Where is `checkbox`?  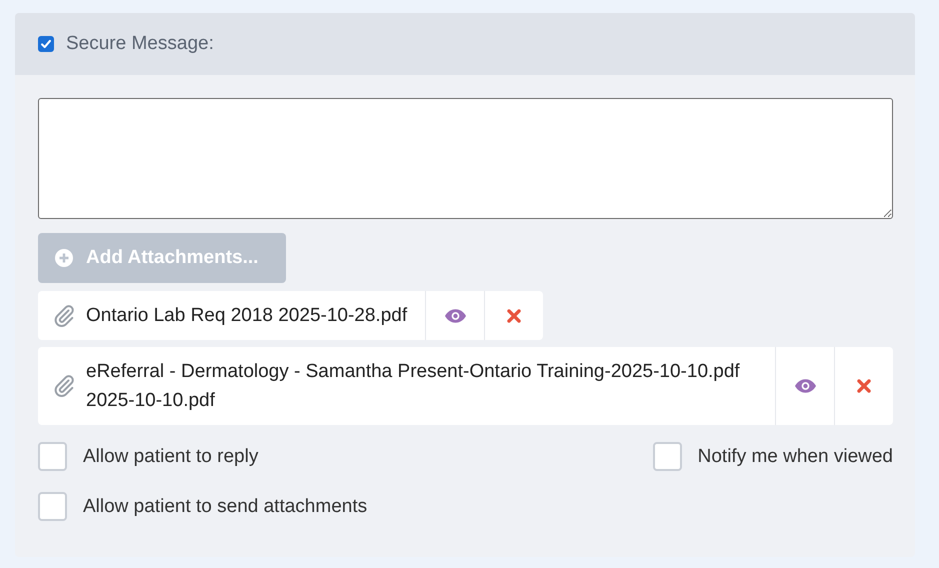 checkbox is located at coordinates (46, 44).